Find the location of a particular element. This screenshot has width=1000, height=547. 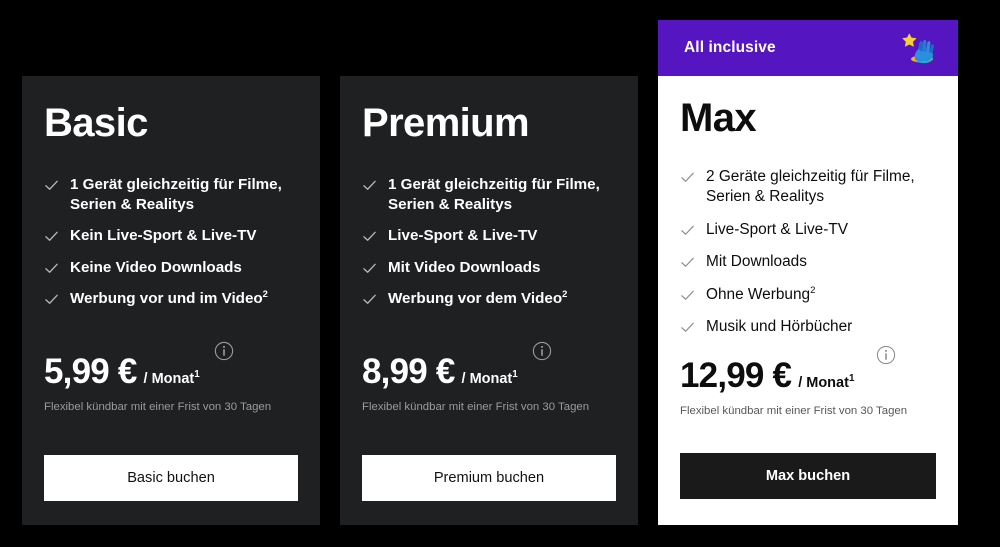

plan-title-premium: Premium is located at coordinates (446, 123).